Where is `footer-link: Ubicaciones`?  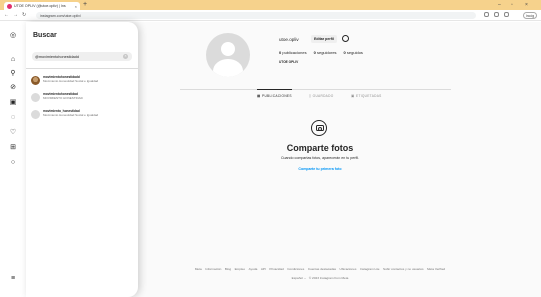
footer-link: Ubicaciones is located at coordinates (348, 269).